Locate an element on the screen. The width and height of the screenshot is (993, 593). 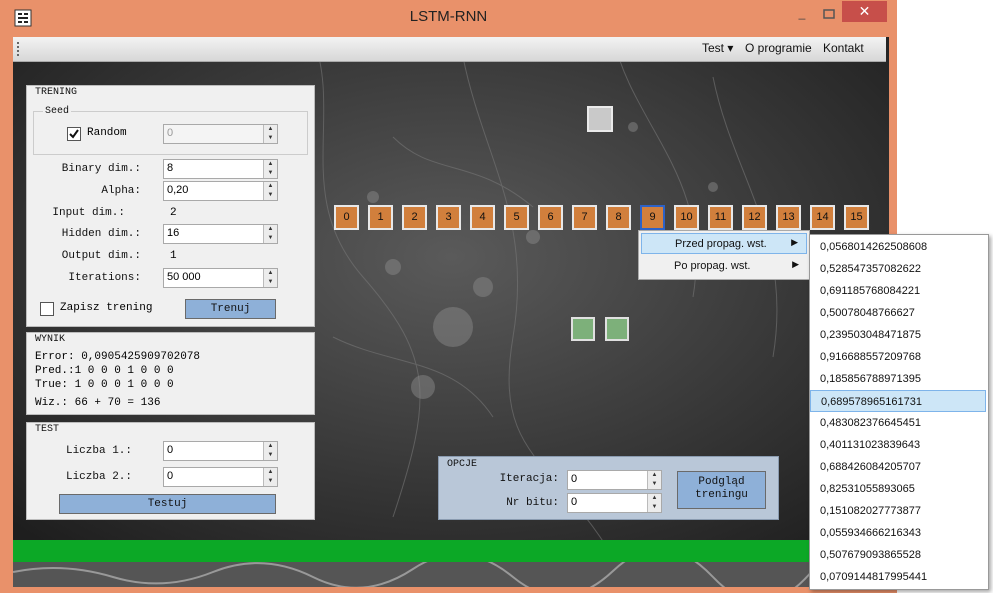
submenu-value-item: 0,689578965161731 is located at coordinates (898, 401).